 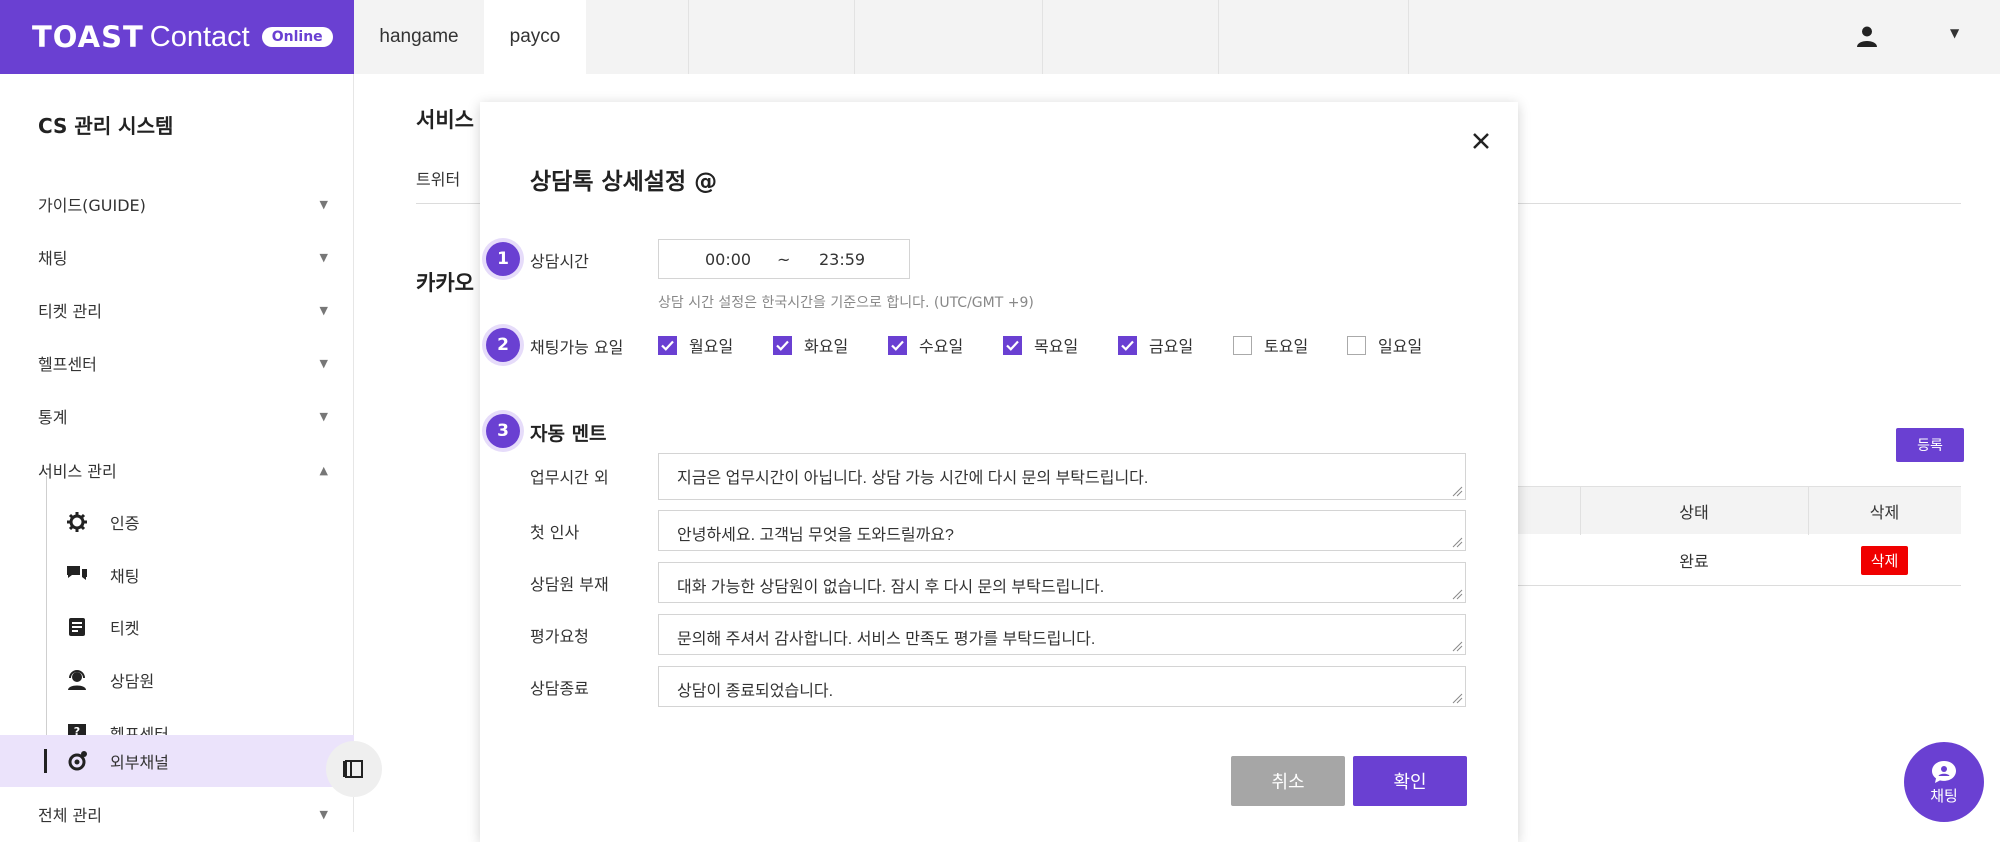 What do you see at coordinates (1155, 345) in the screenshot?
I see `checkbox-friday: 금요일` at bounding box center [1155, 345].